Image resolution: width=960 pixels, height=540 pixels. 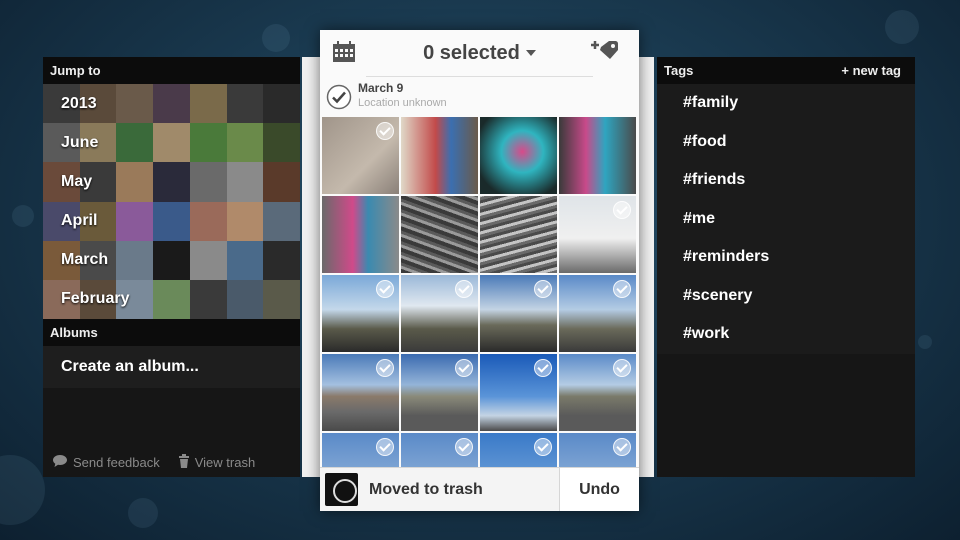 What do you see at coordinates (339, 99) in the screenshot?
I see `select-all-checkmark-icon` at bounding box center [339, 99].